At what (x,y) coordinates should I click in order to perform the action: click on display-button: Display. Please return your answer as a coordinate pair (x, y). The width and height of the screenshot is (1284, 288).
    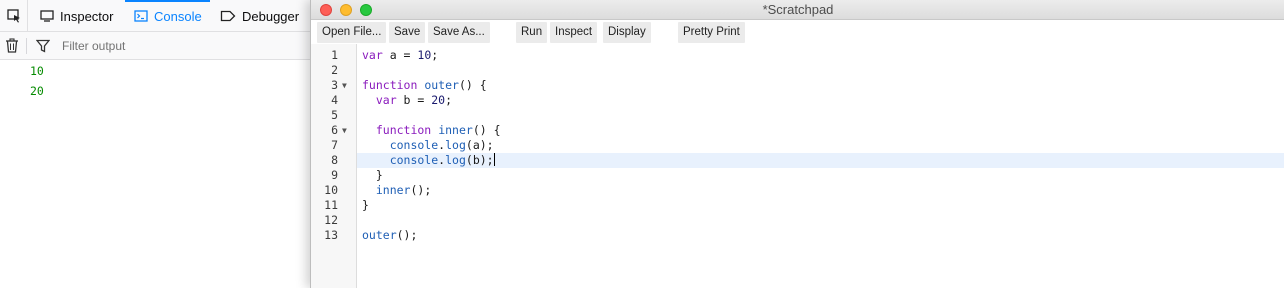
    Looking at the image, I should click on (627, 32).